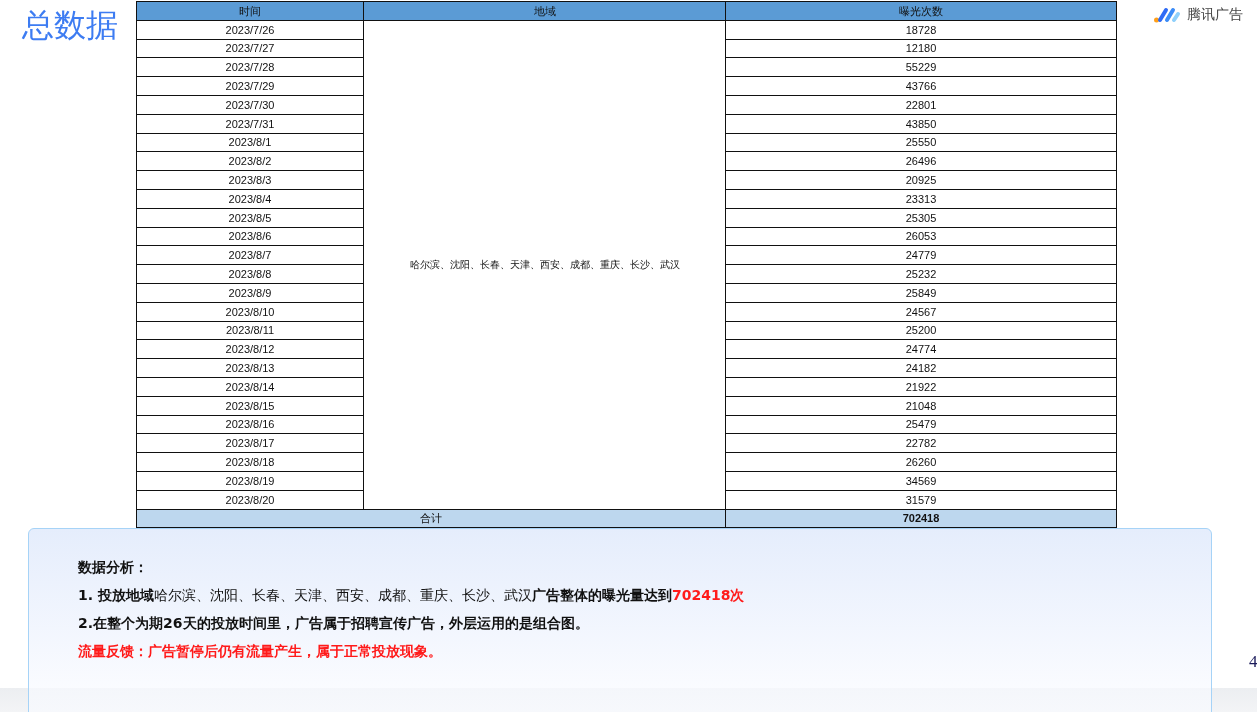  I want to click on page-number: 4, so click(1253, 662).